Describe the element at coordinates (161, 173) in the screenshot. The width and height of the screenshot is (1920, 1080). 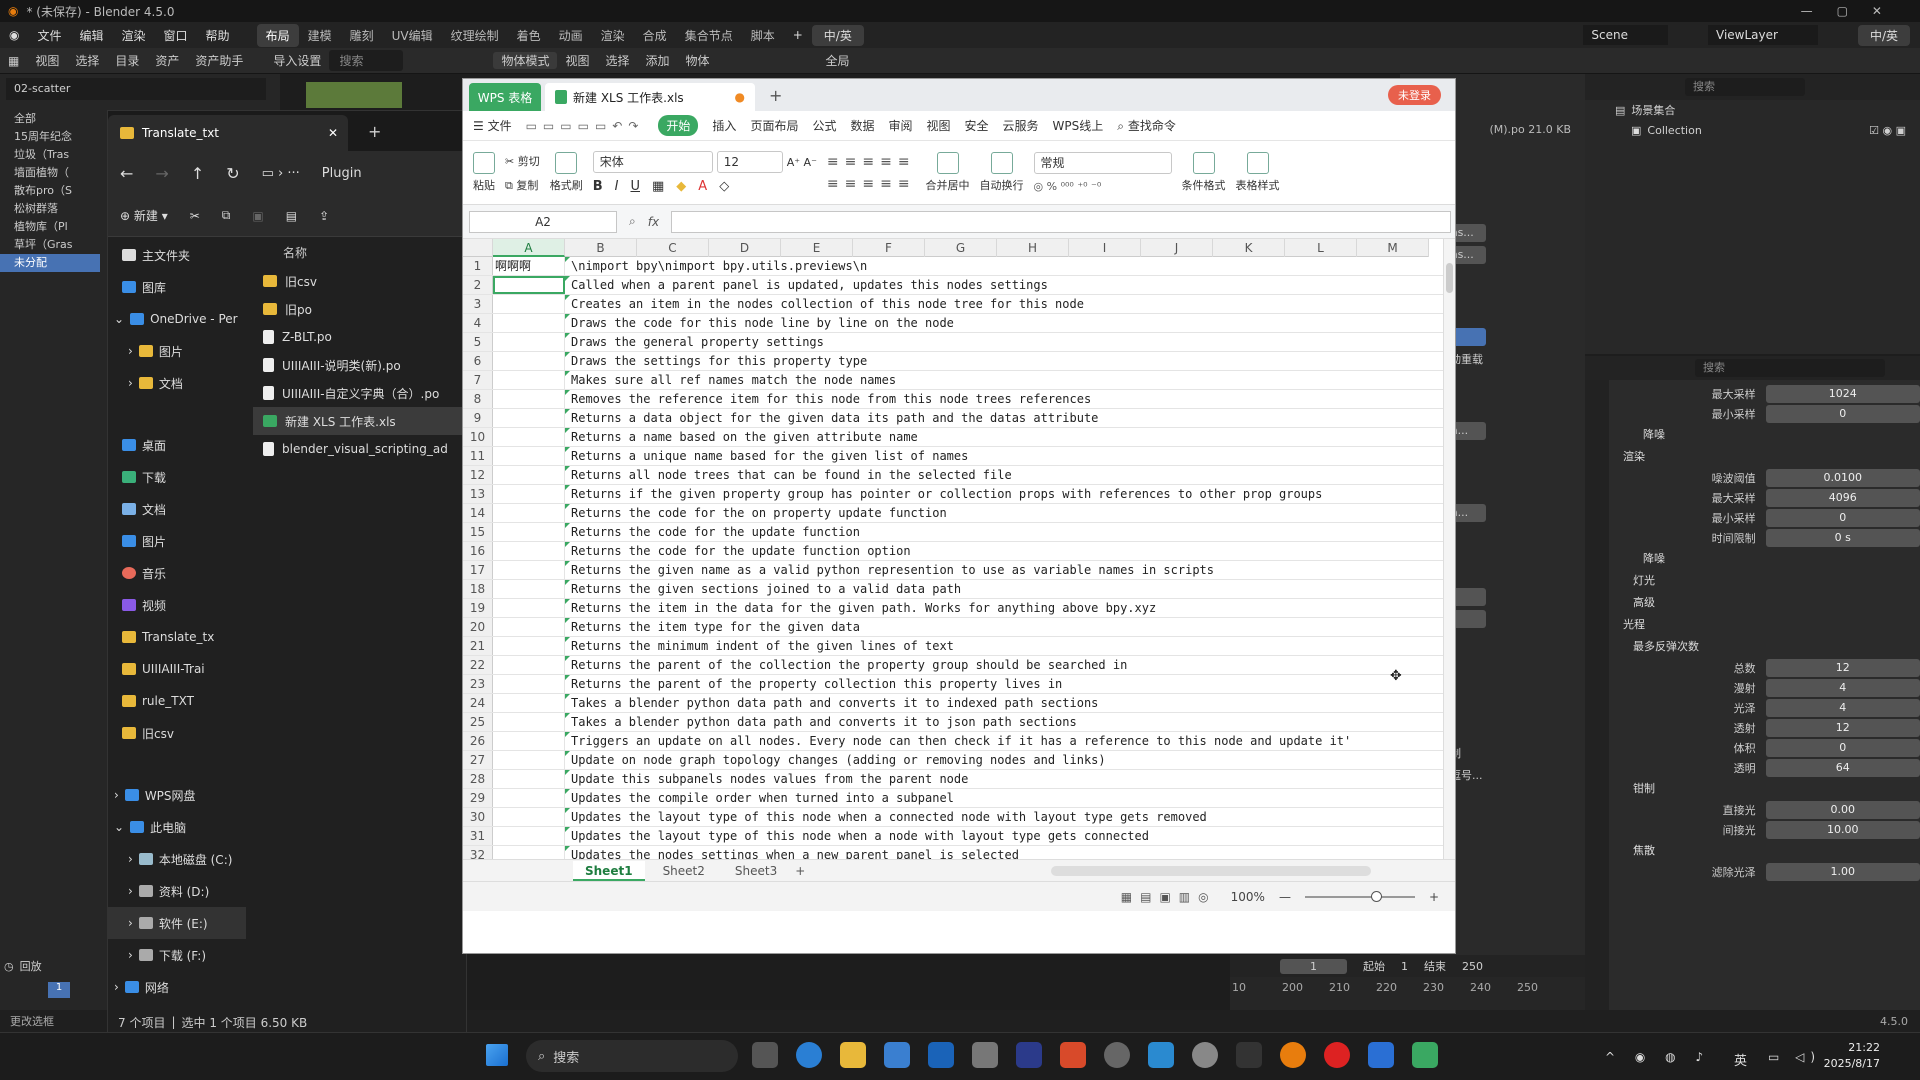
I see `forward-icon: →` at that location.